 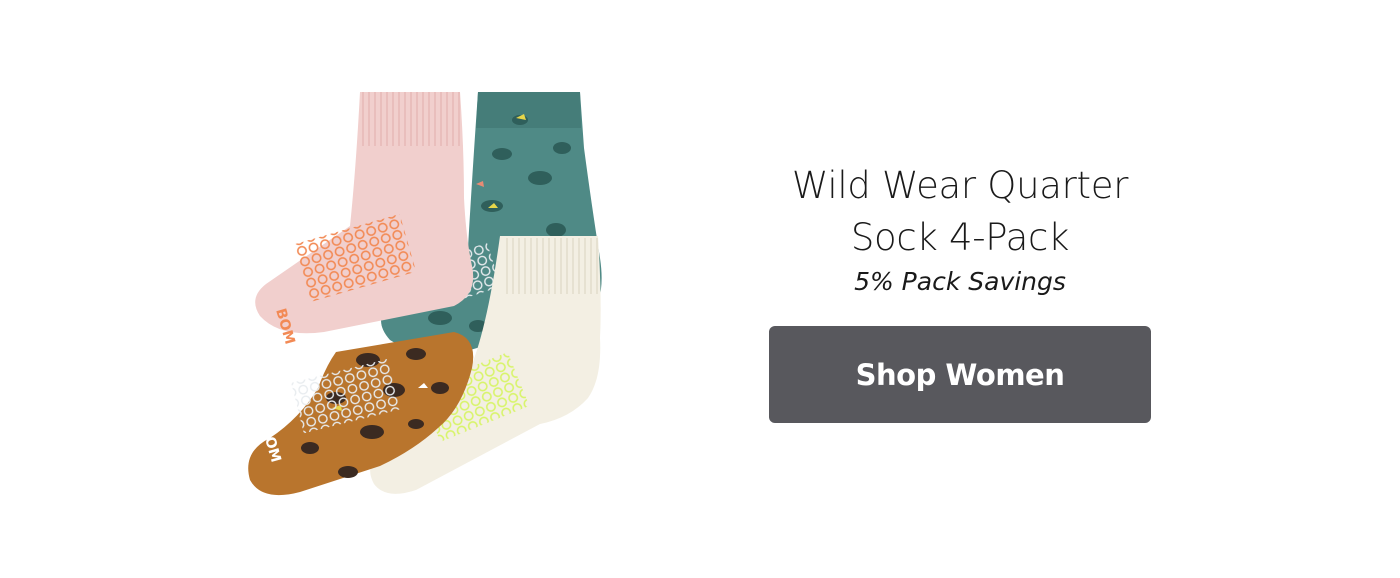 What do you see at coordinates (960, 281) in the screenshot?
I see `pack-savings-text: 5% Pack Savings` at bounding box center [960, 281].